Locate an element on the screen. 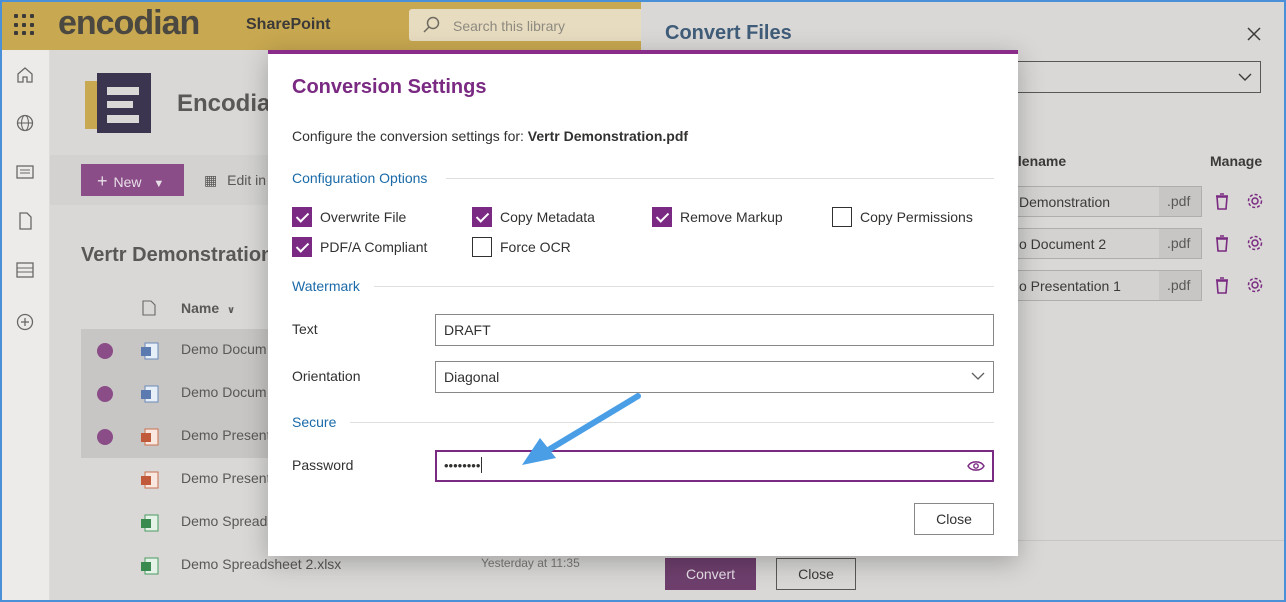 The height and width of the screenshot is (602, 1286). new-button: + New ▼ is located at coordinates (132, 180).